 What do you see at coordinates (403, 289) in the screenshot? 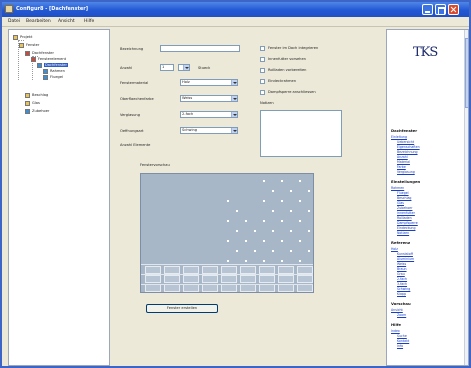
I see `help-link: Schwing` at bounding box center [403, 289].